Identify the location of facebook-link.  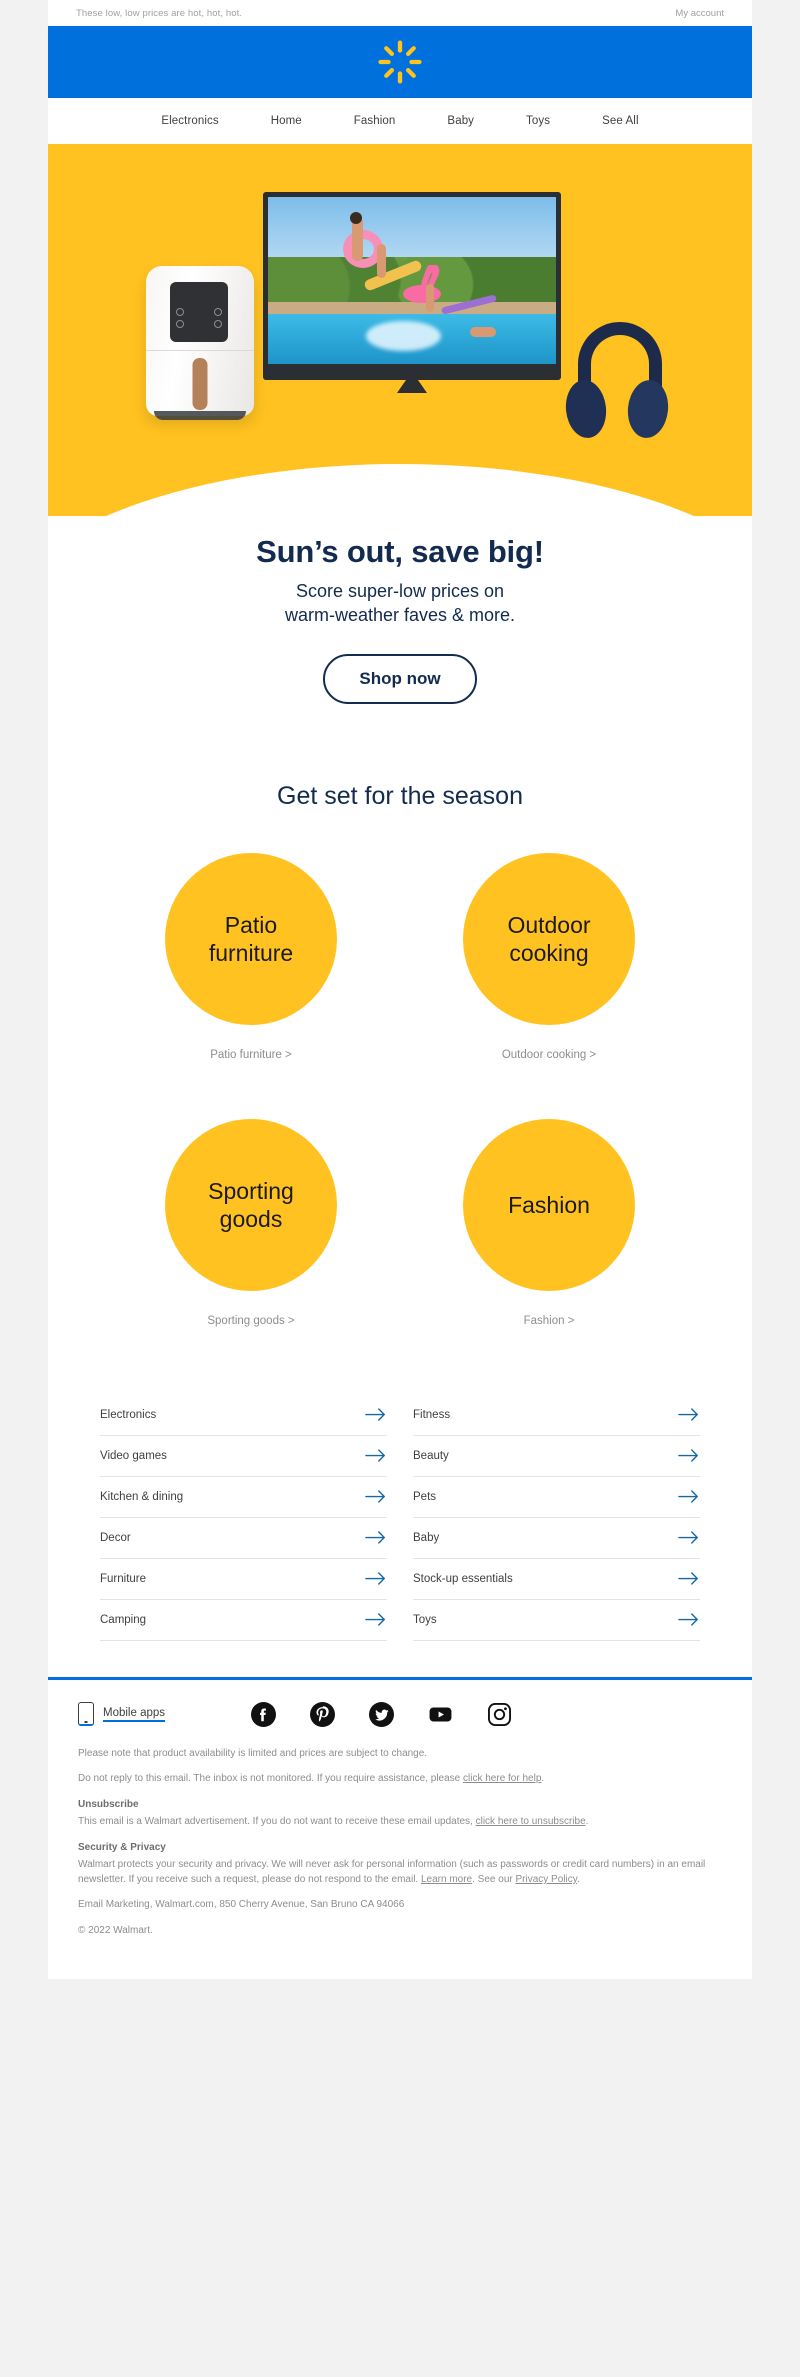
(264, 1714).